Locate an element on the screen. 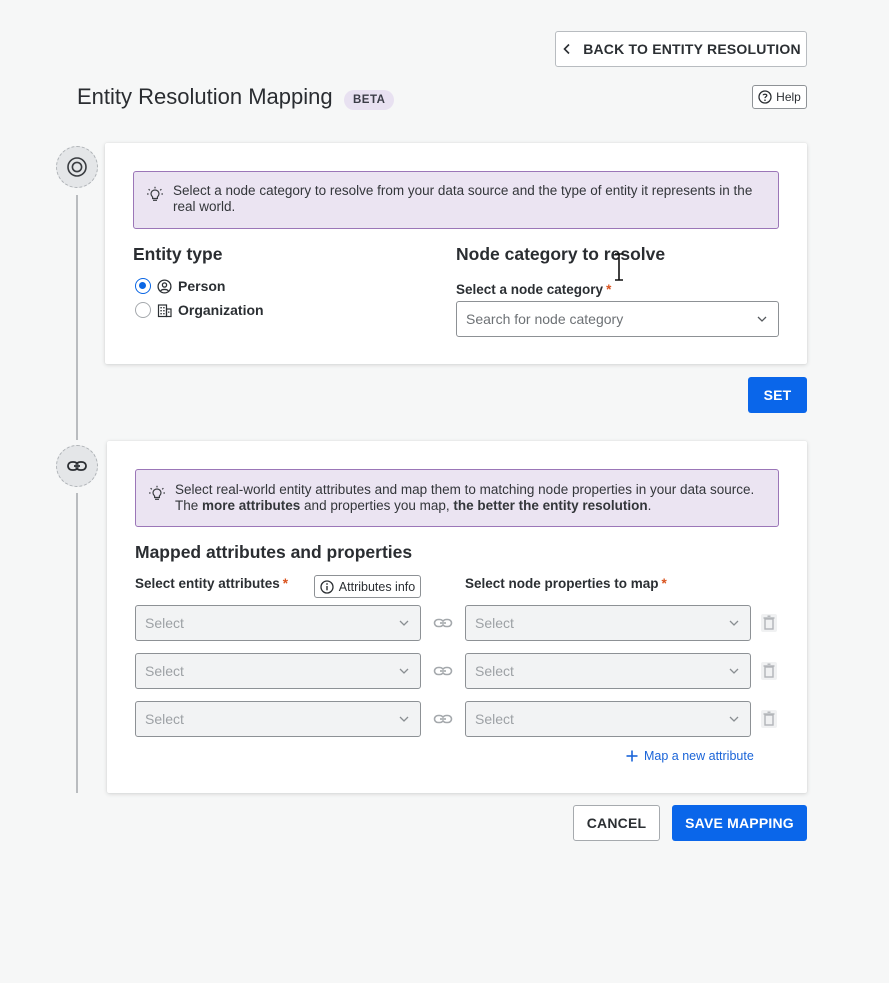 The image size is (889, 983). info-text-bold-better-resolution: the better the entity resolution is located at coordinates (550, 505).